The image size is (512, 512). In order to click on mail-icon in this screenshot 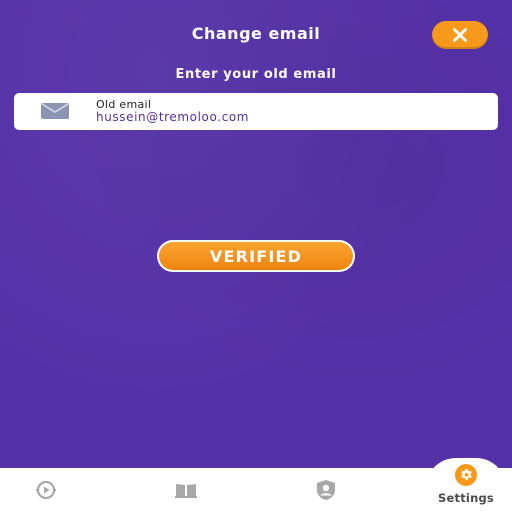, I will do `click(55, 111)`.